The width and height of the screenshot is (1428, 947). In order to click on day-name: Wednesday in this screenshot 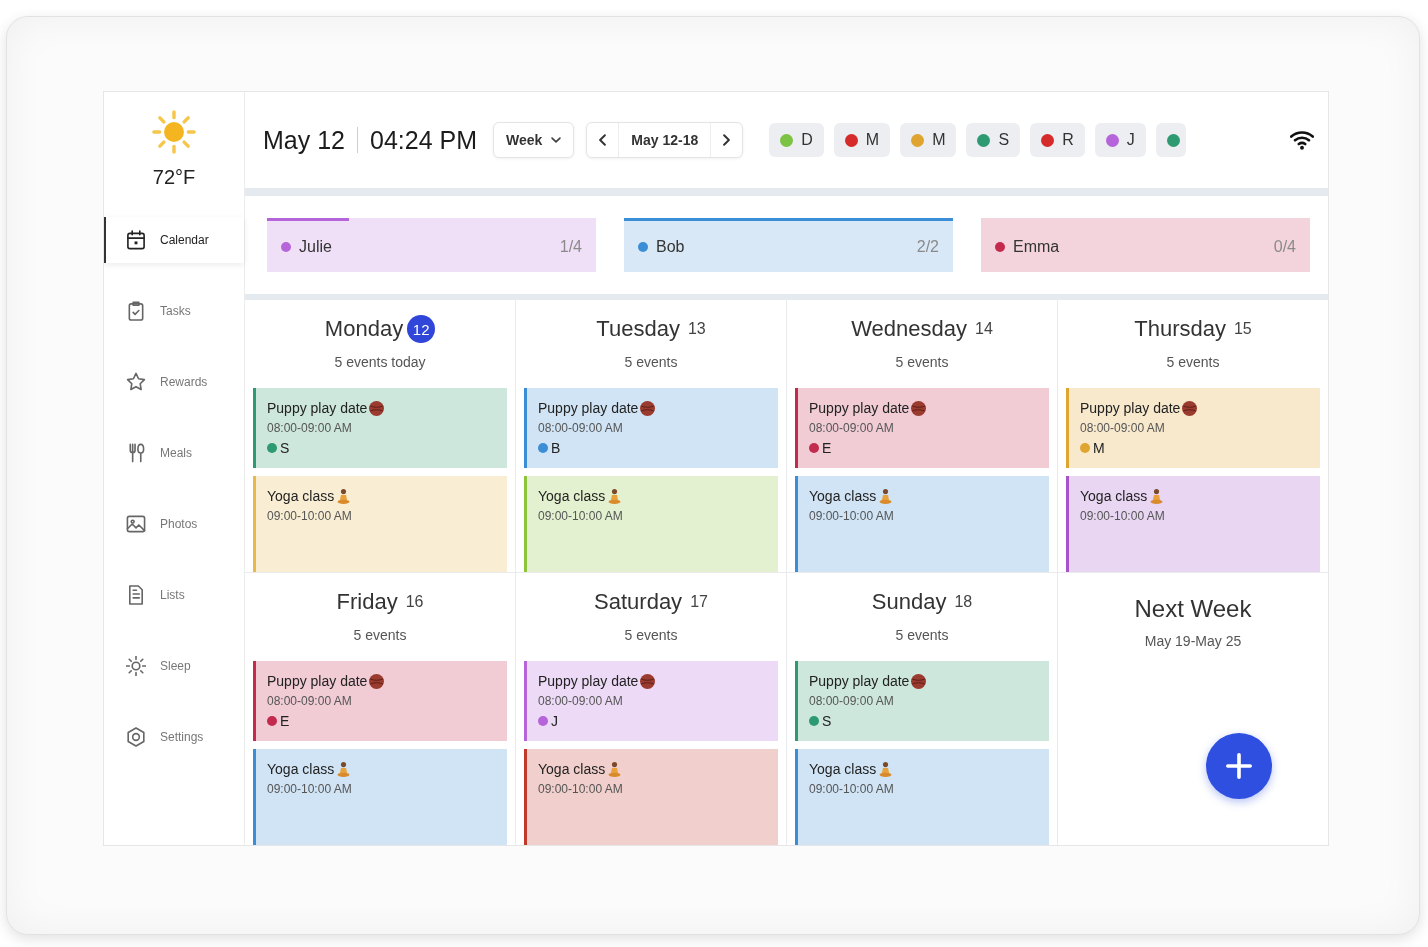, I will do `click(909, 329)`.